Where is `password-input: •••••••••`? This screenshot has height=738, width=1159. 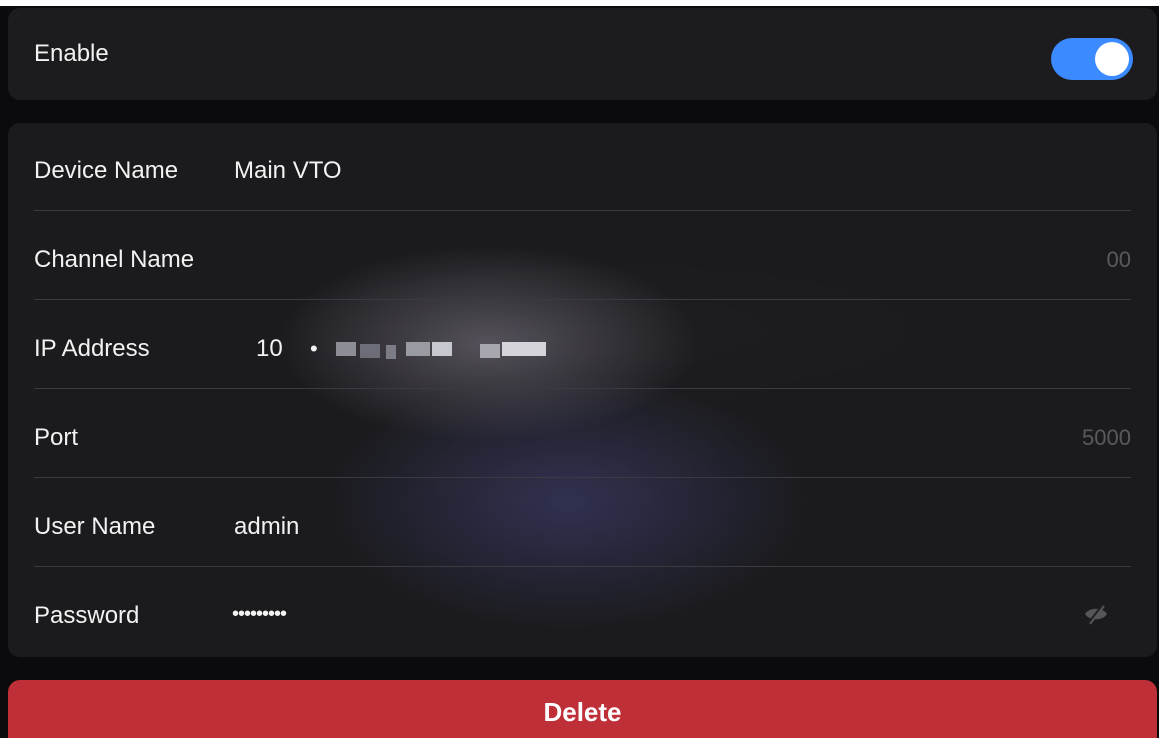 password-input: ••••••••• is located at coordinates (259, 614).